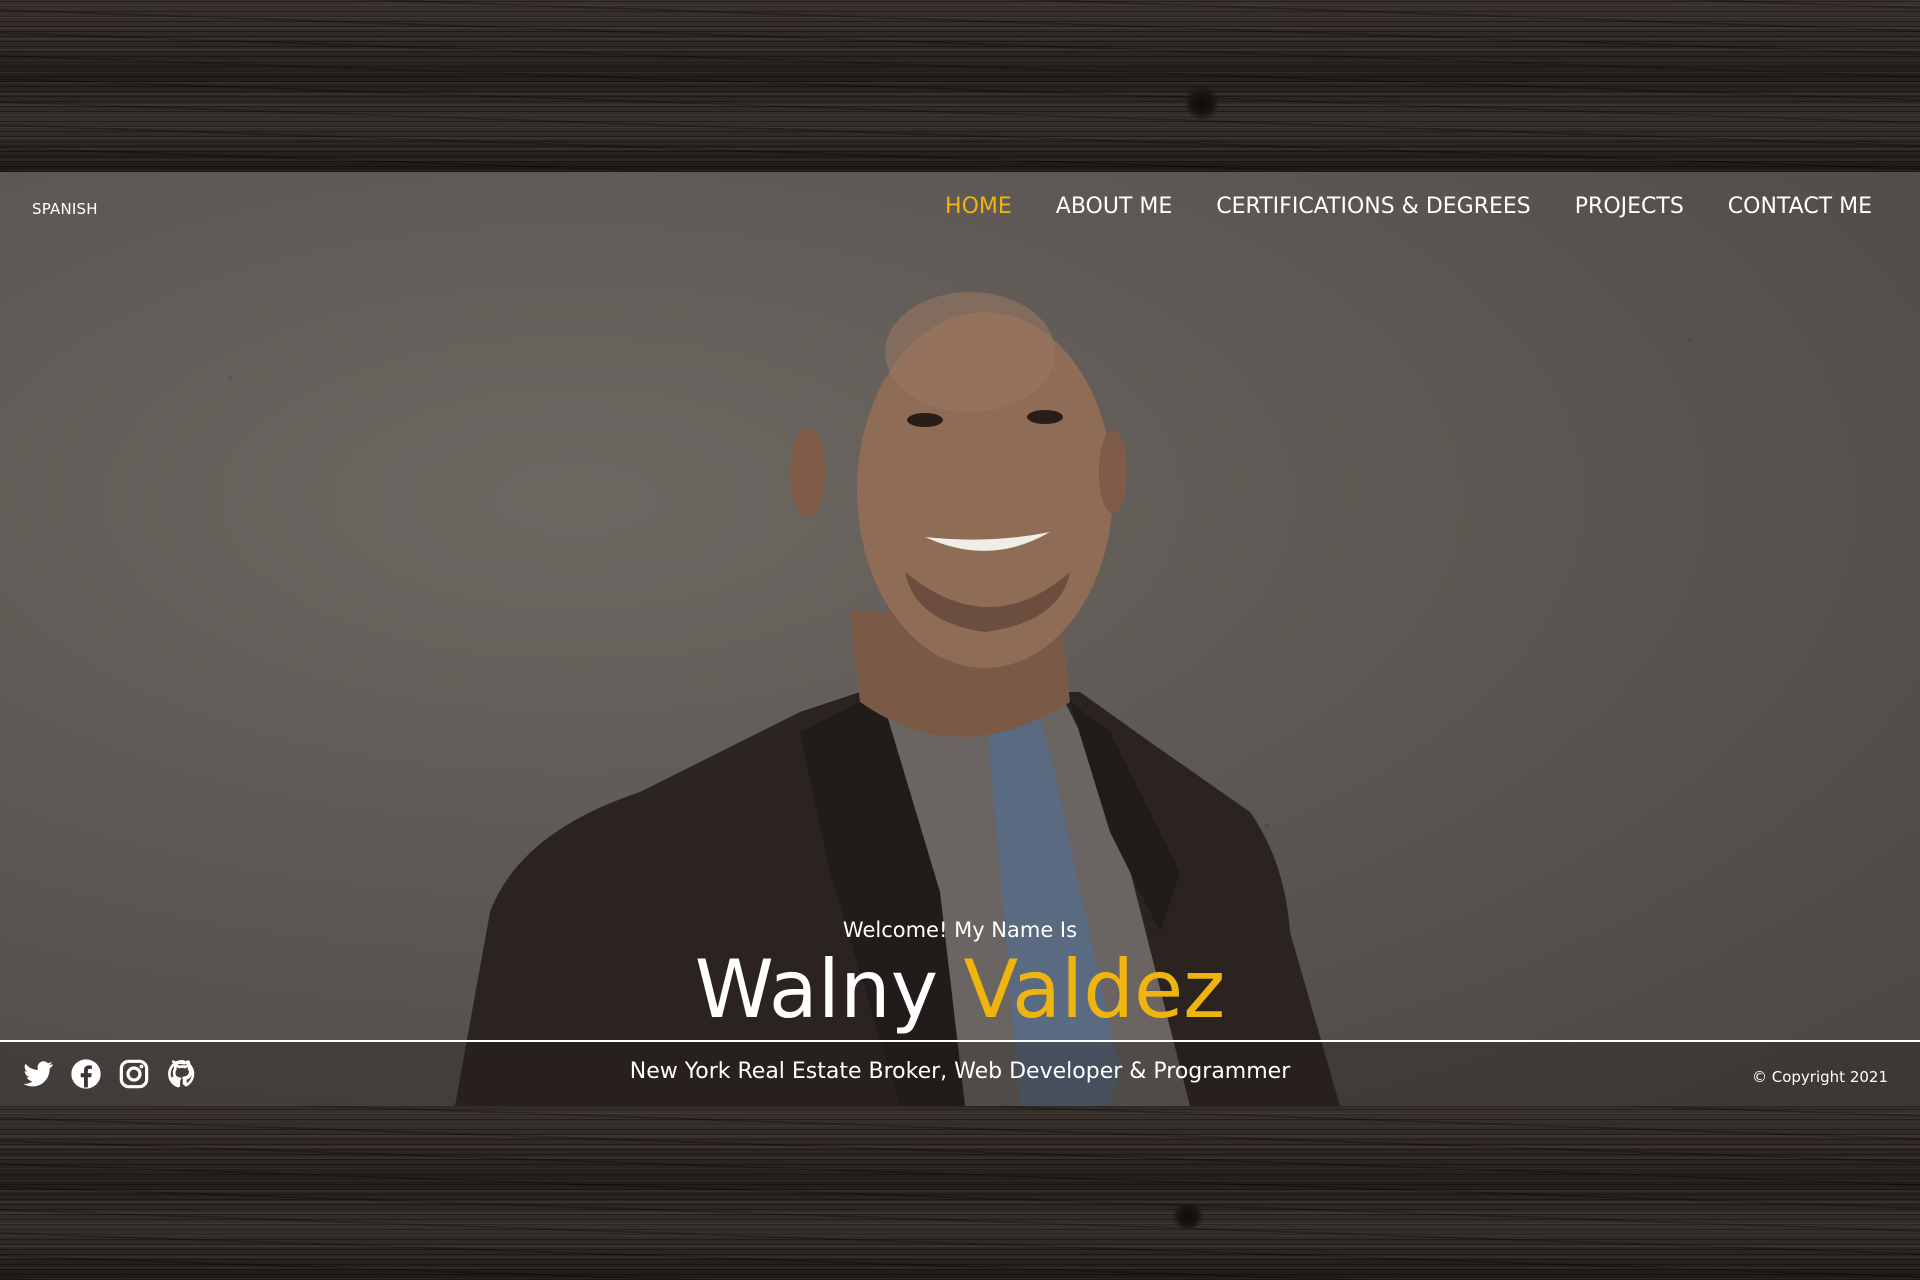 This screenshot has height=1280, width=1920. What do you see at coordinates (970, 352) in the screenshot?
I see `portrait-head-highlight` at bounding box center [970, 352].